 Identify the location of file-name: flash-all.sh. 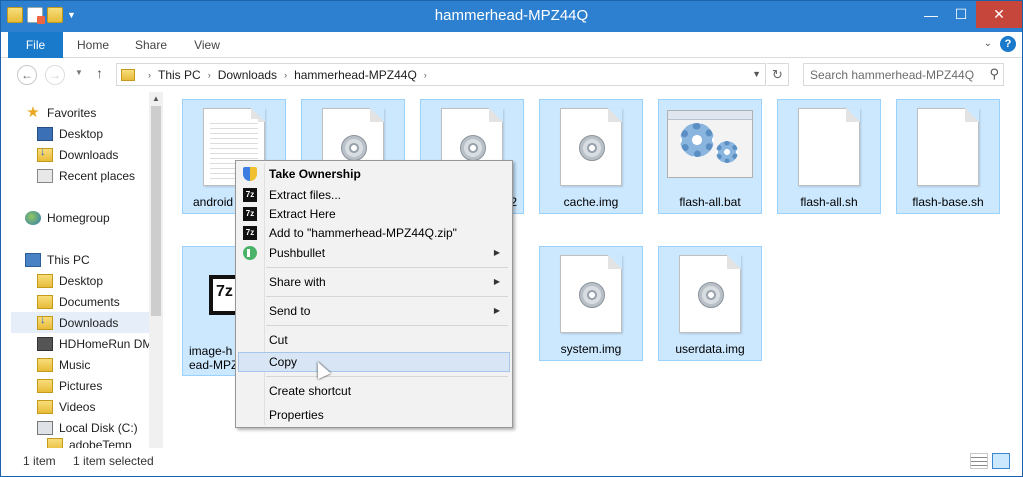
(829, 202).